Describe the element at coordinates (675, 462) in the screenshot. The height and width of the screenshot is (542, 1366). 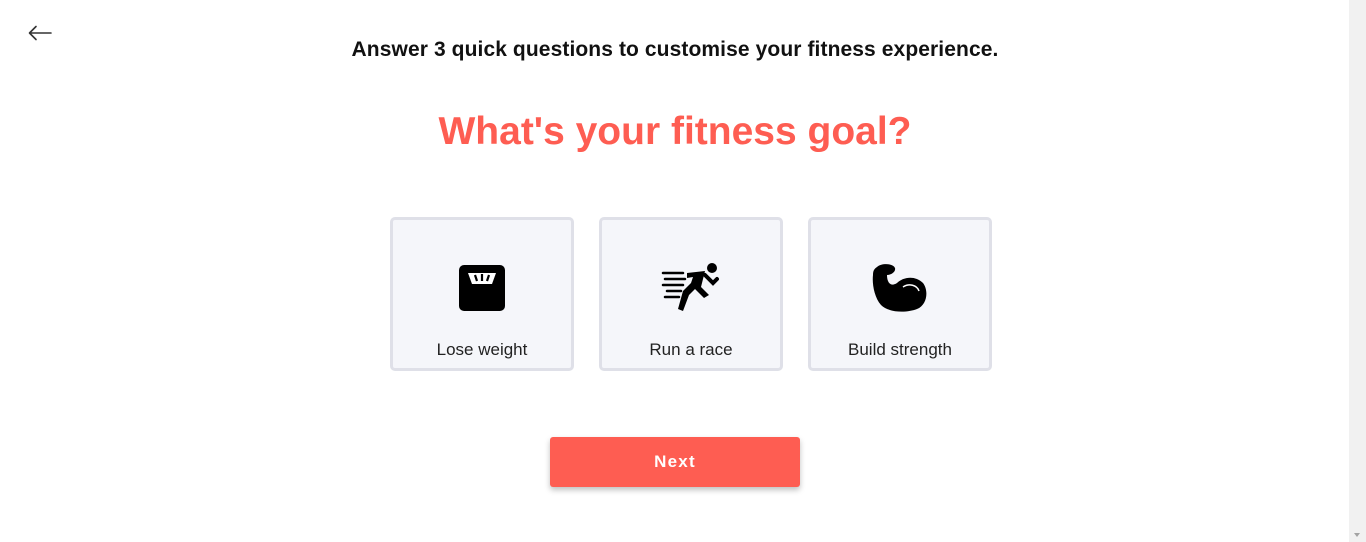
I see `next-button: Next` at that location.